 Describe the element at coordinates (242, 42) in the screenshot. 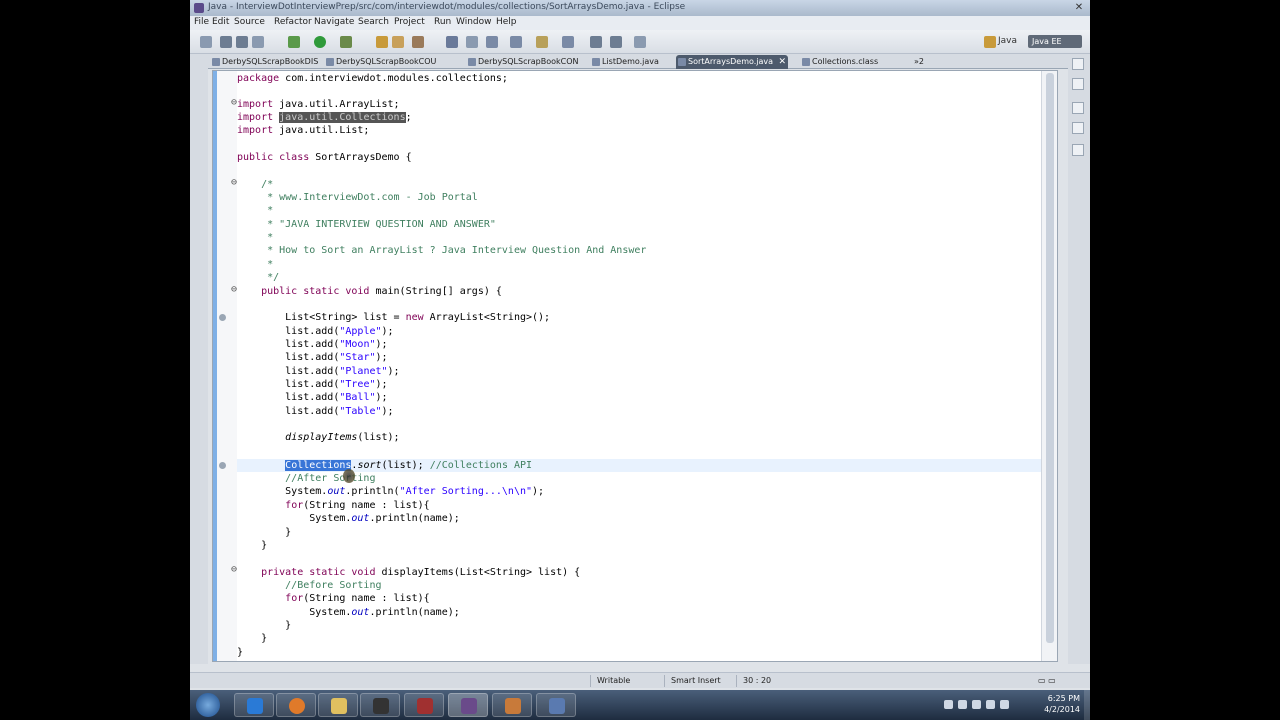

I see `save-all-icon` at that location.